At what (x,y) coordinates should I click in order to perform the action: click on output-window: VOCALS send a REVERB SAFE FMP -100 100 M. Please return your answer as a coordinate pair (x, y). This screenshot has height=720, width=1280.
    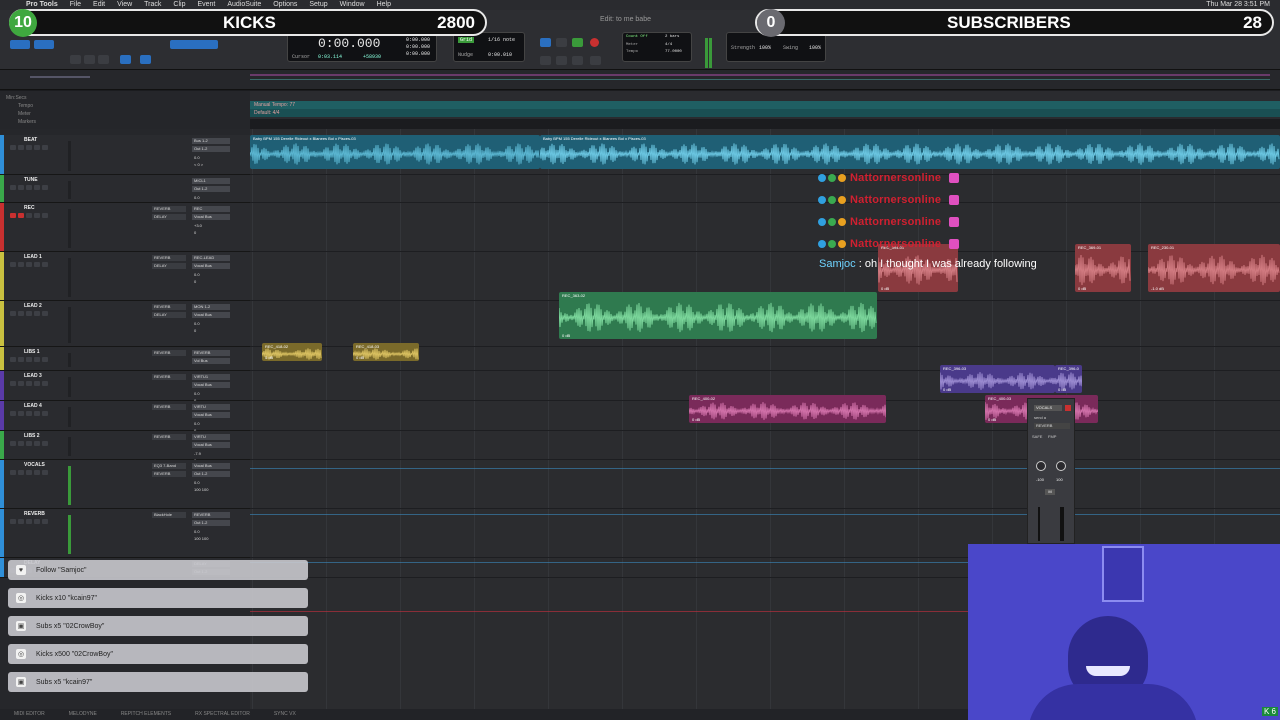
    Looking at the image, I should click on (1051, 471).